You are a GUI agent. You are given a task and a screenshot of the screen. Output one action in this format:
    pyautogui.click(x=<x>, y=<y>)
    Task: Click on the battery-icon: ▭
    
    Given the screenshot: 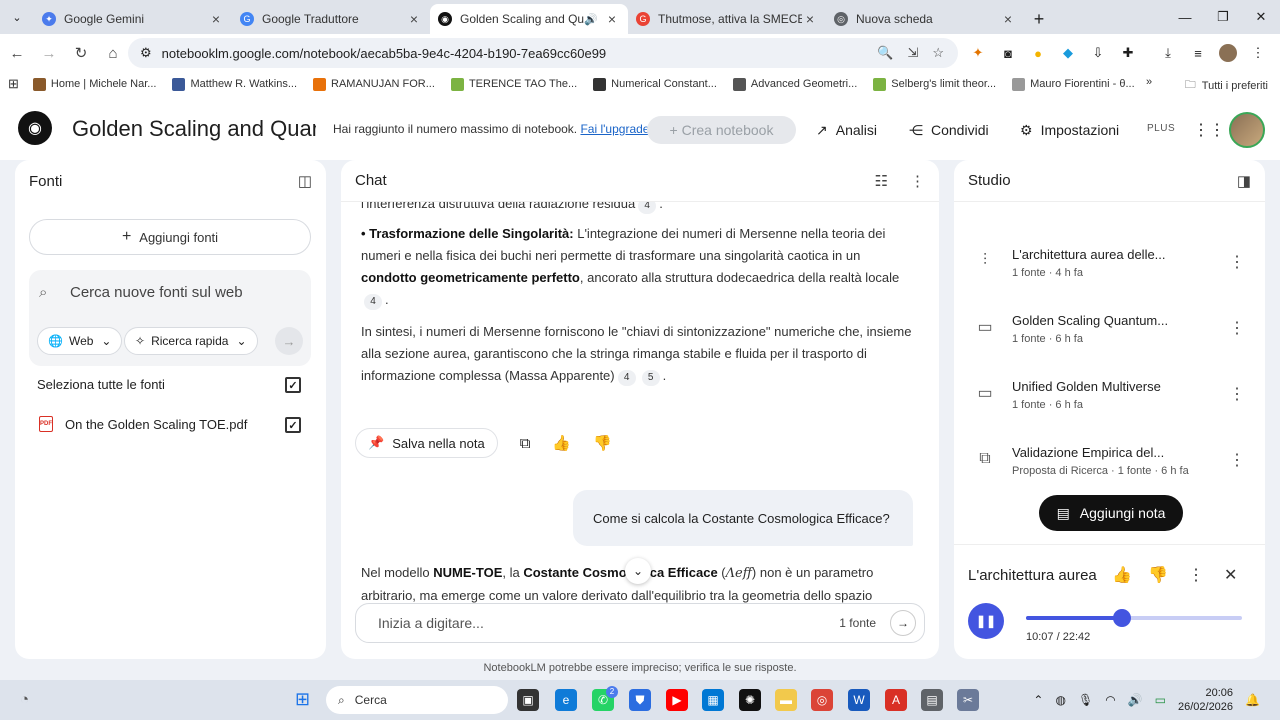 What is the action you would take?
    pyautogui.click(x=1160, y=700)
    